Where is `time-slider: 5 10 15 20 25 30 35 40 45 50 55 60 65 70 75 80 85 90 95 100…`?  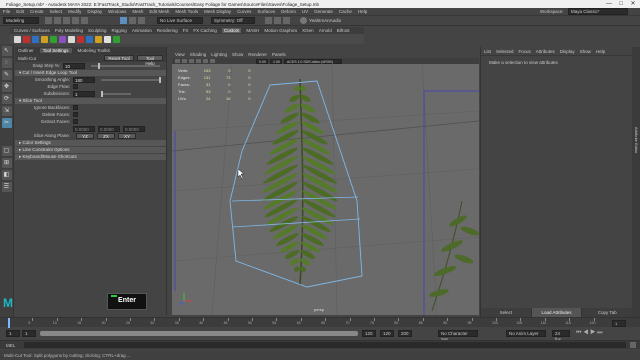
time-slider: 5 10 15 20 25 30 35 40 45 50 55 60 65 70 75 80 85 90 95 100… is located at coordinates (320, 322).